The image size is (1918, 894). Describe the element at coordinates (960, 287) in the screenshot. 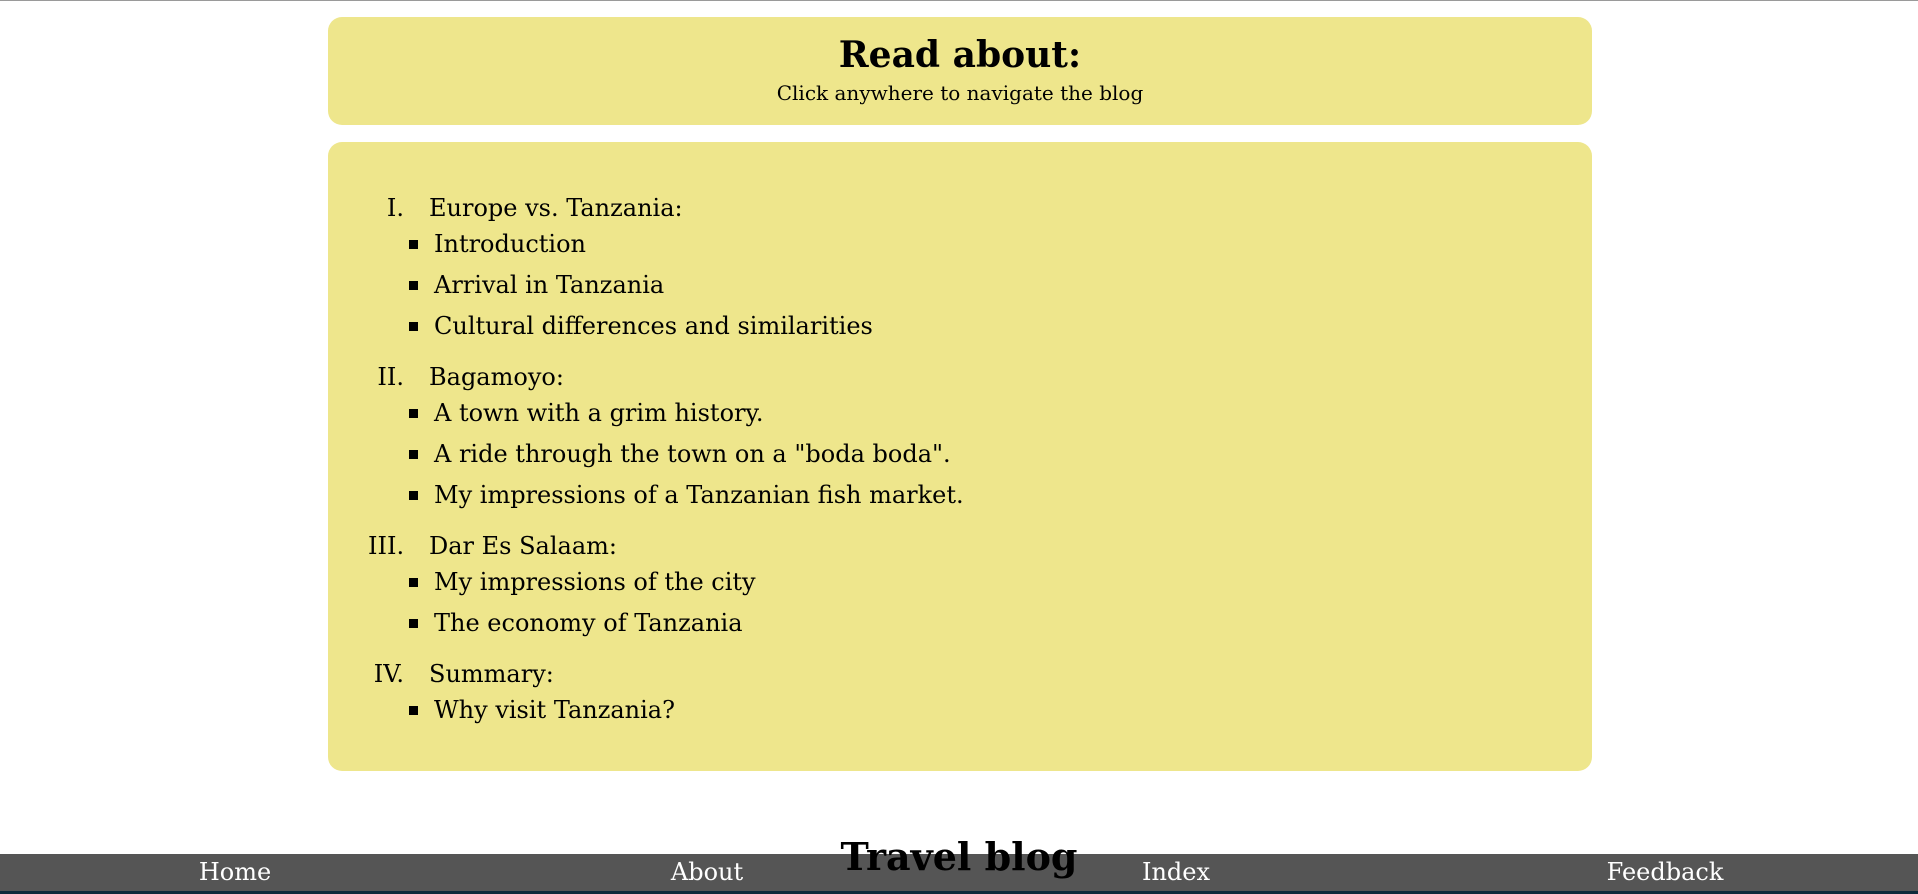

I see `toc-link: Arrival in Tanzania` at that location.